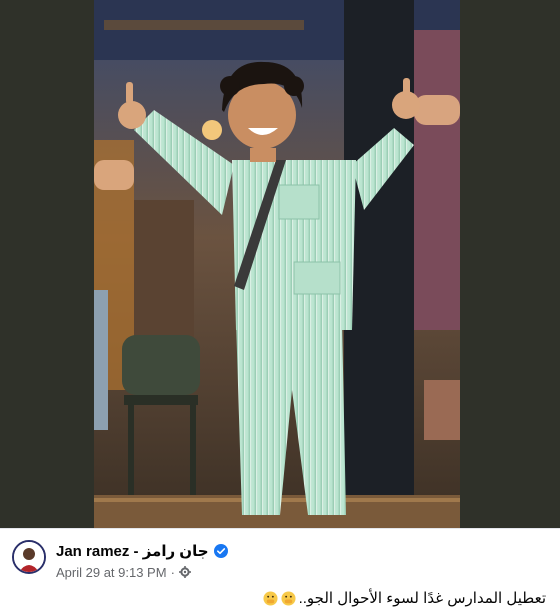  I want to click on caption-text: تعطيل المدارس غدًا لسوء الأحوال الجو.., so click(422, 598).